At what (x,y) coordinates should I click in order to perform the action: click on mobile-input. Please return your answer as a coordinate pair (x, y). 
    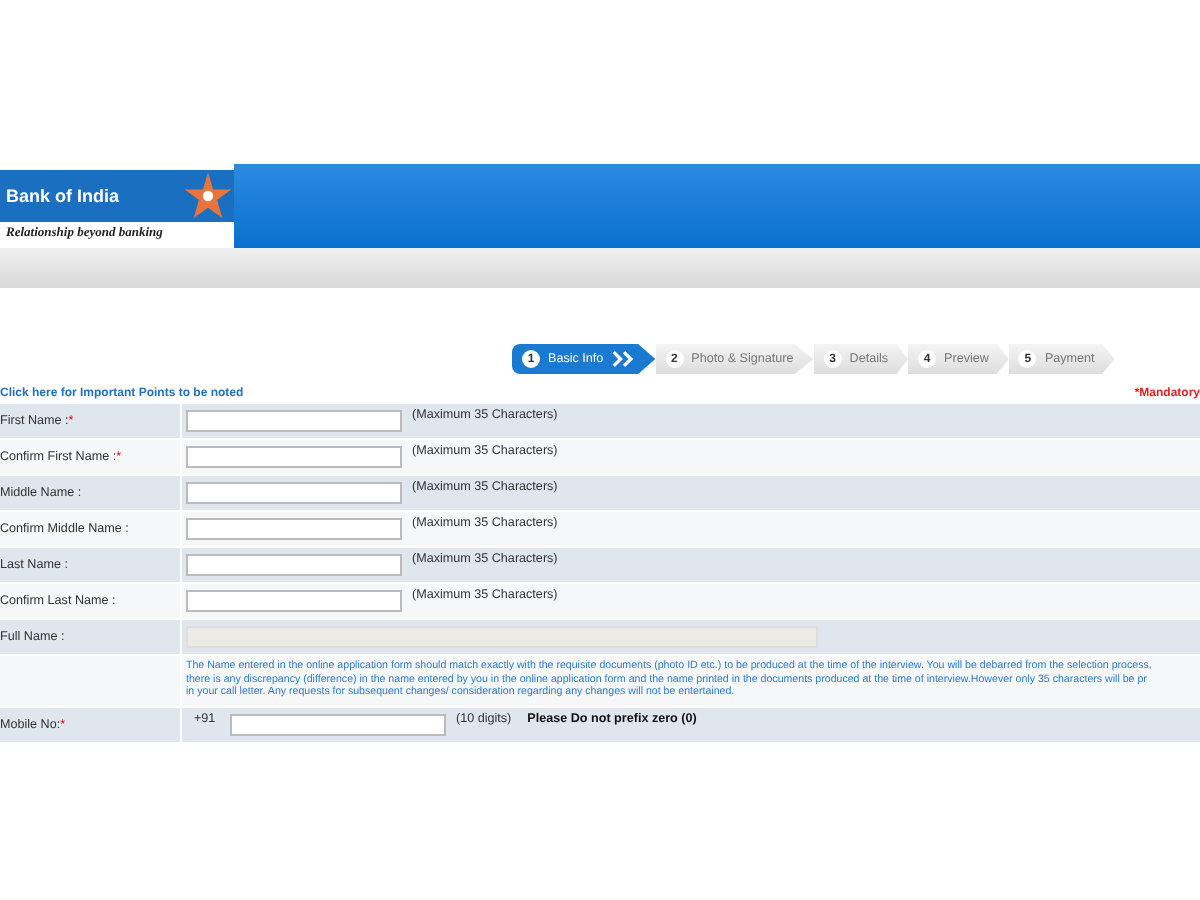
    Looking at the image, I should click on (338, 724).